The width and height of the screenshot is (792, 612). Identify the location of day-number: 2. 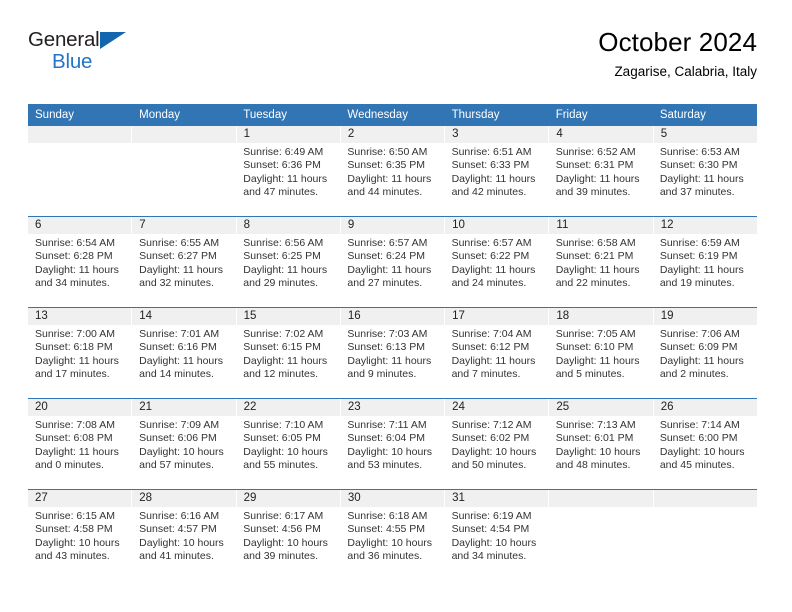
(392, 134).